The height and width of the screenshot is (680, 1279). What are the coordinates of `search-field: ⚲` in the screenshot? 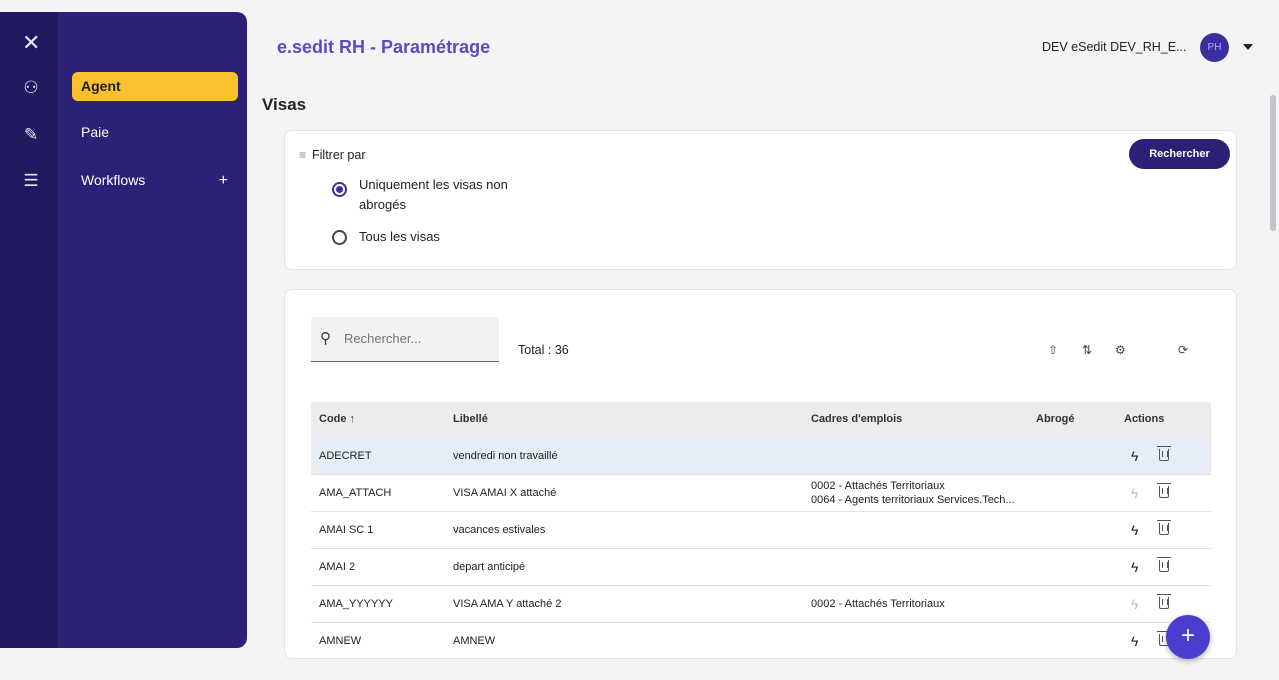 It's located at (405, 339).